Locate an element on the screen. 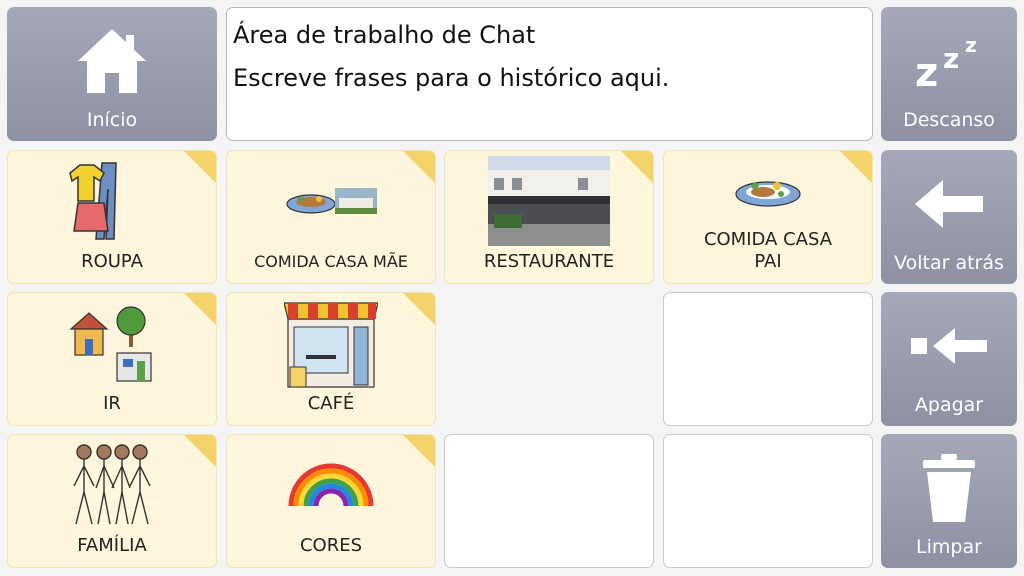  tile-label: IR is located at coordinates (112, 403).